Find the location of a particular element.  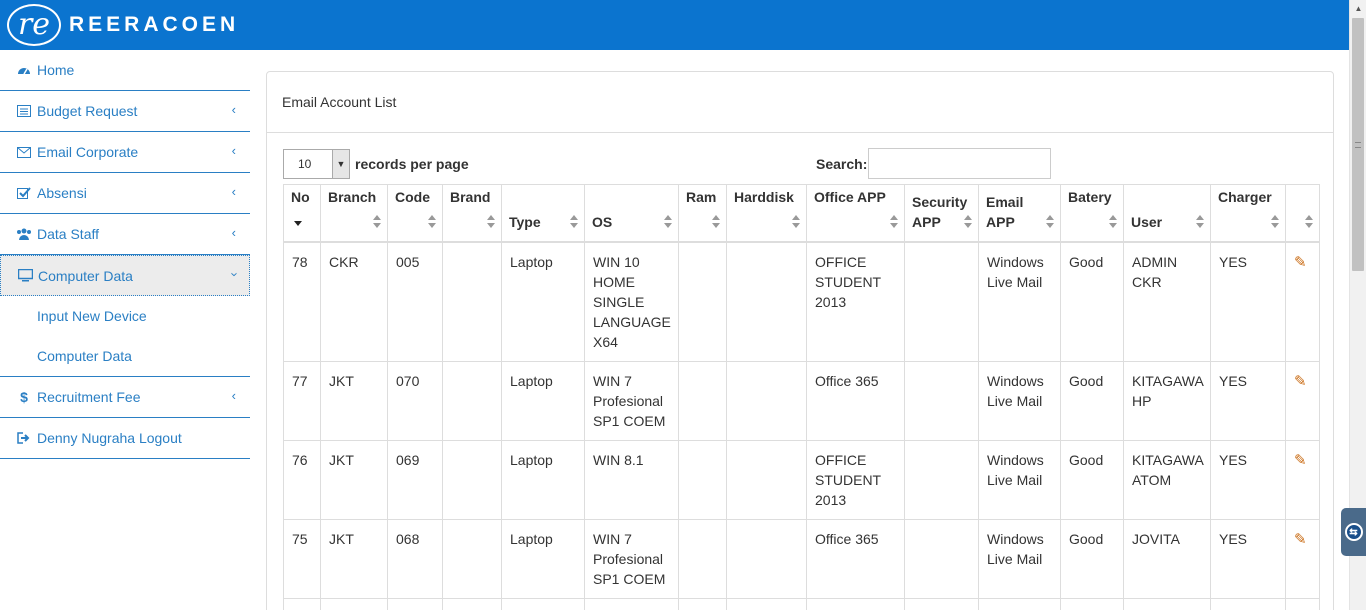

scroll-up-arrow-icon: ▲ is located at coordinates (1358, 8).